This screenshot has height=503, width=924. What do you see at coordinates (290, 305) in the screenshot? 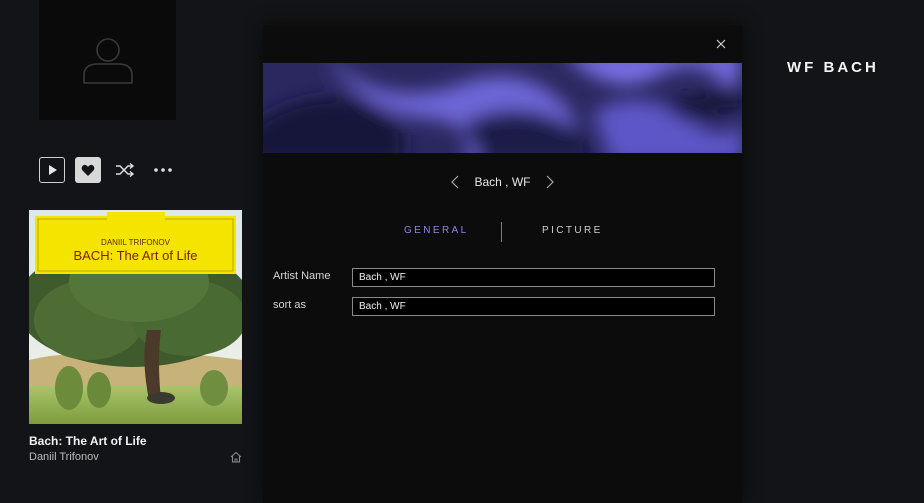
I see `sort-as-label: sort as` at bounding box center [290, 305].